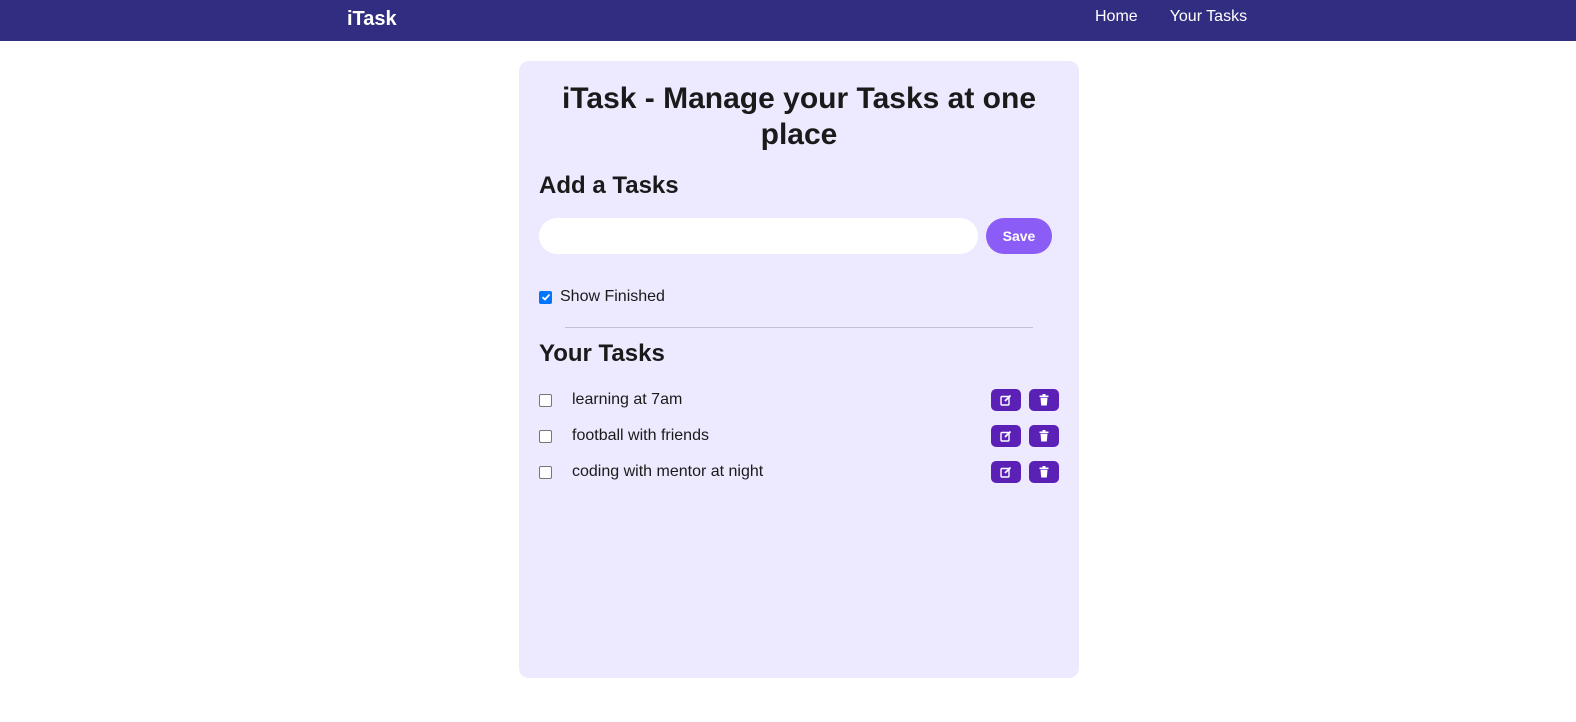  Describe the element at coordinates (1019, 236) in the screenshot. I see `save-button: Save` at that location.